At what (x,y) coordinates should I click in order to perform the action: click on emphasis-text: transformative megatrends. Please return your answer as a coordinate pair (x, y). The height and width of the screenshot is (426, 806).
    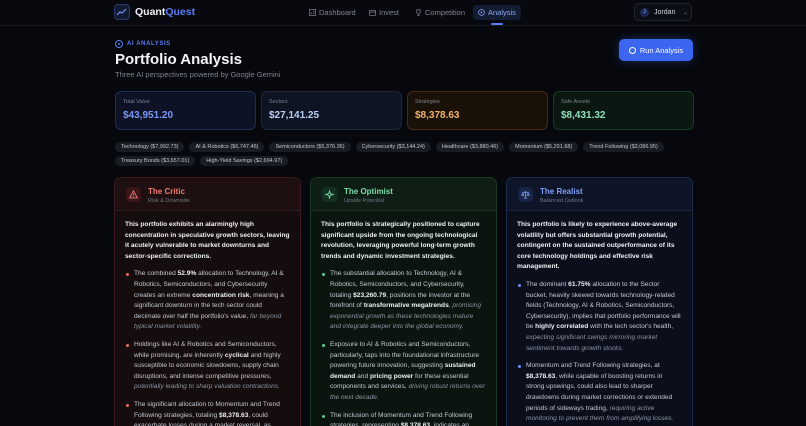
    Looking at the image, I should click on (406, 306).